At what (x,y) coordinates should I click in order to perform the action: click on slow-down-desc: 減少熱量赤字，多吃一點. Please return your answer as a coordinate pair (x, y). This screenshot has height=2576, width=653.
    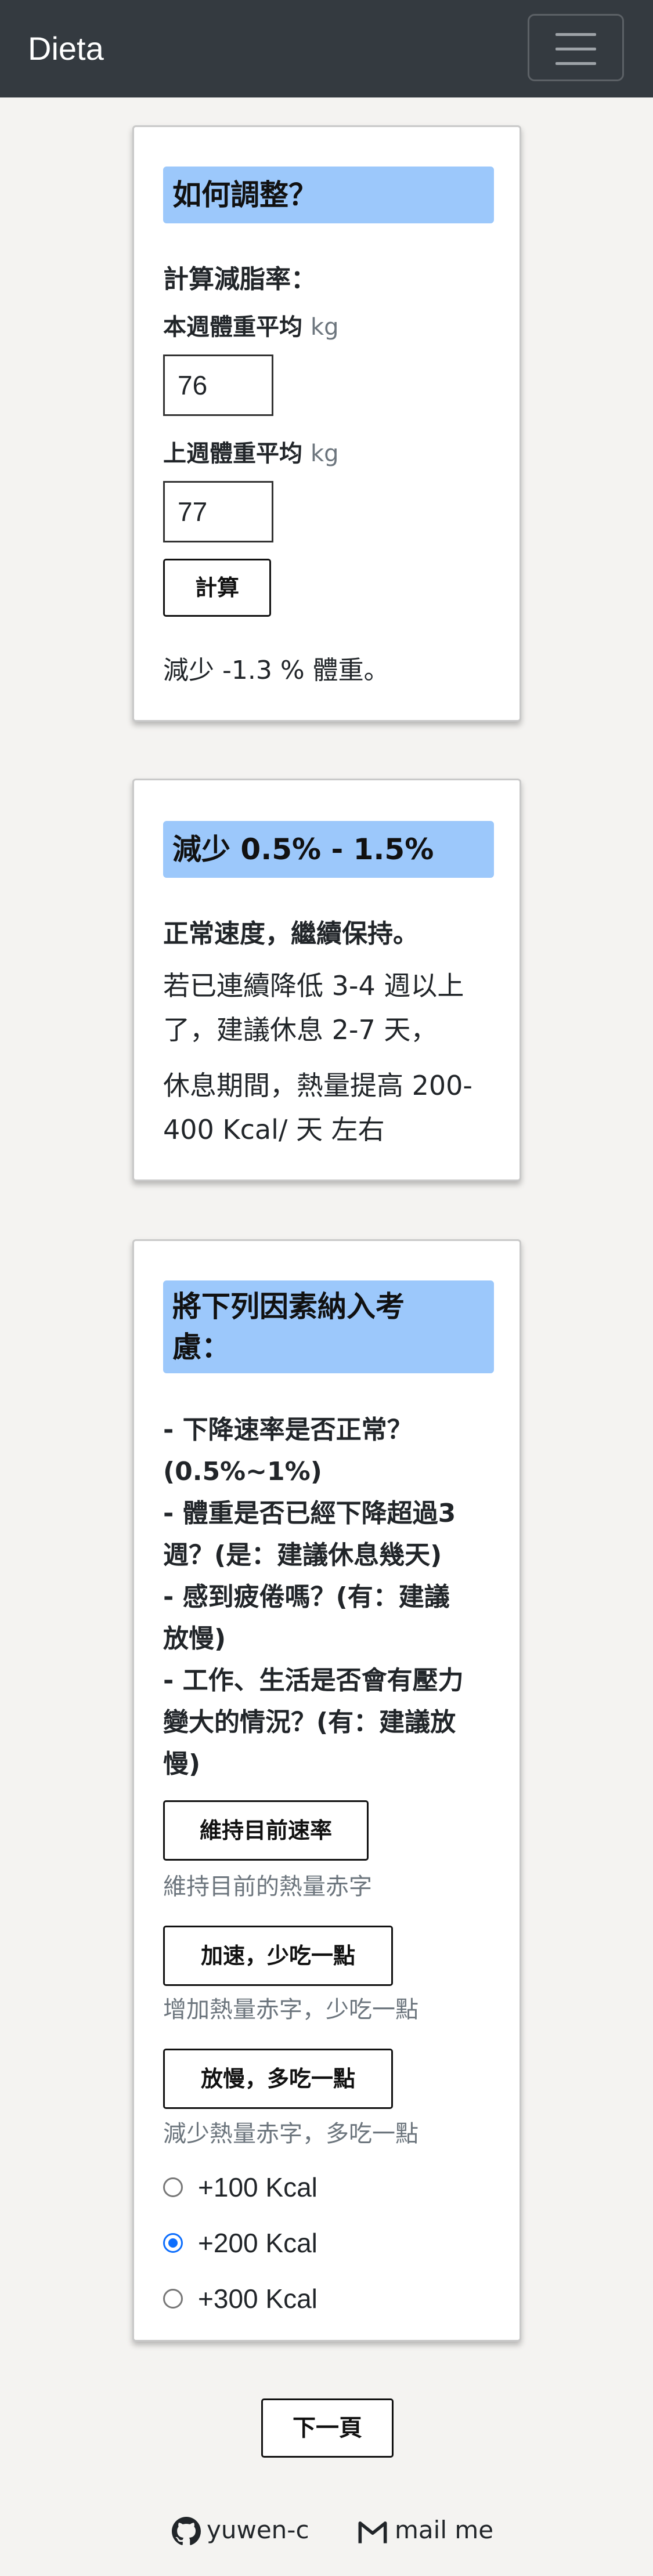
    Looking at the image, I should click on (291, 2134).